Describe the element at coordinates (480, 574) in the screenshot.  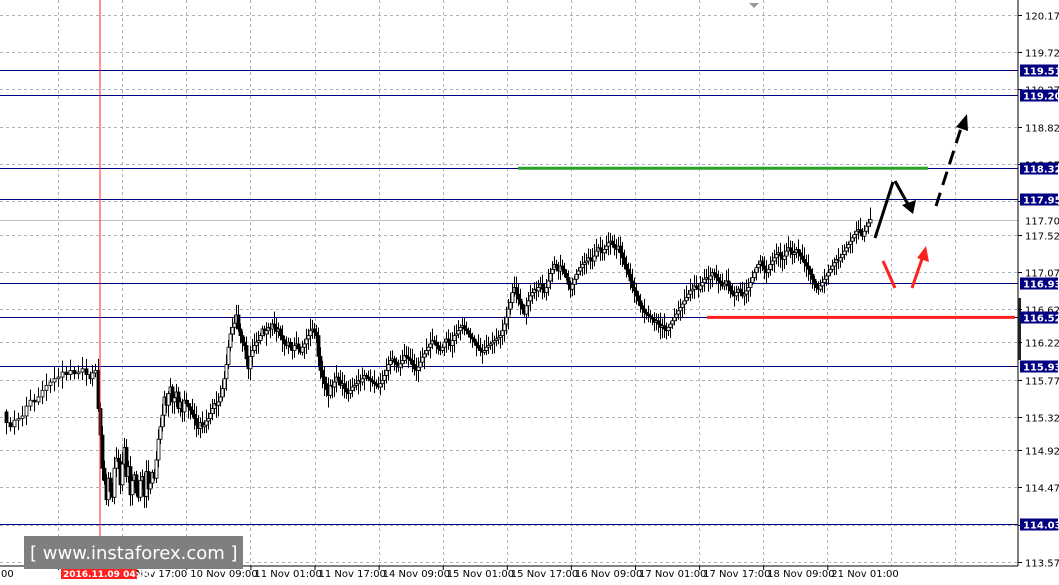
I see `time-tick-label: 15 Nov 01:00` at that location.